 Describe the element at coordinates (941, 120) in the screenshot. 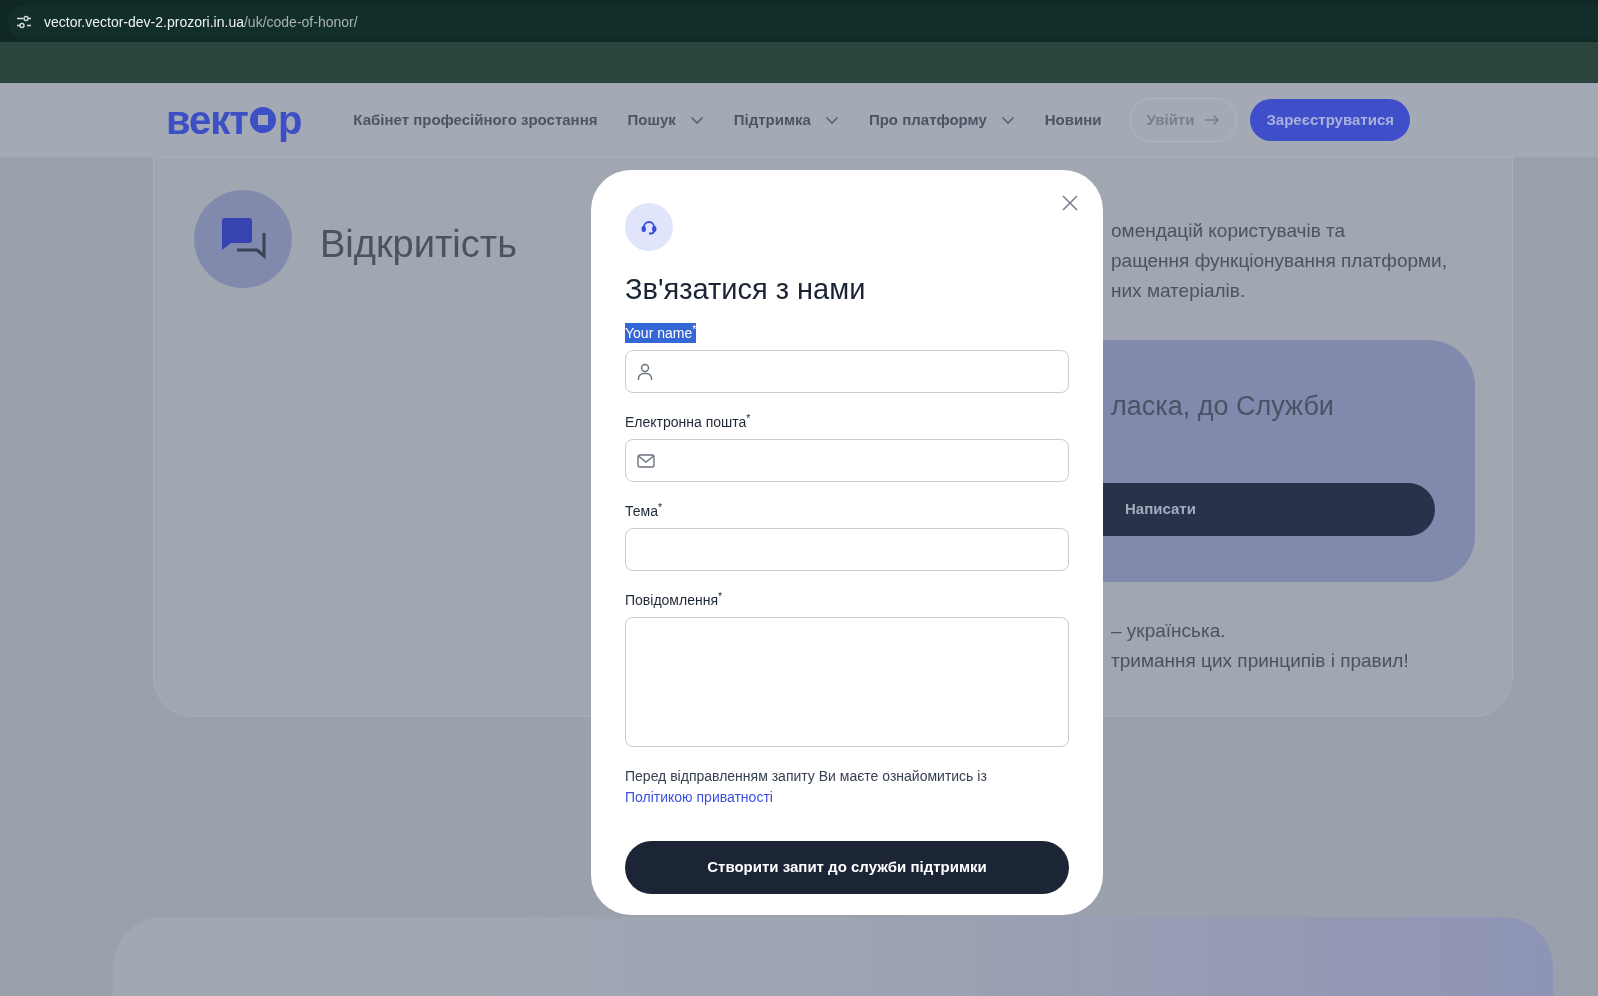

I see `nav-link: Про платформу` at that location.